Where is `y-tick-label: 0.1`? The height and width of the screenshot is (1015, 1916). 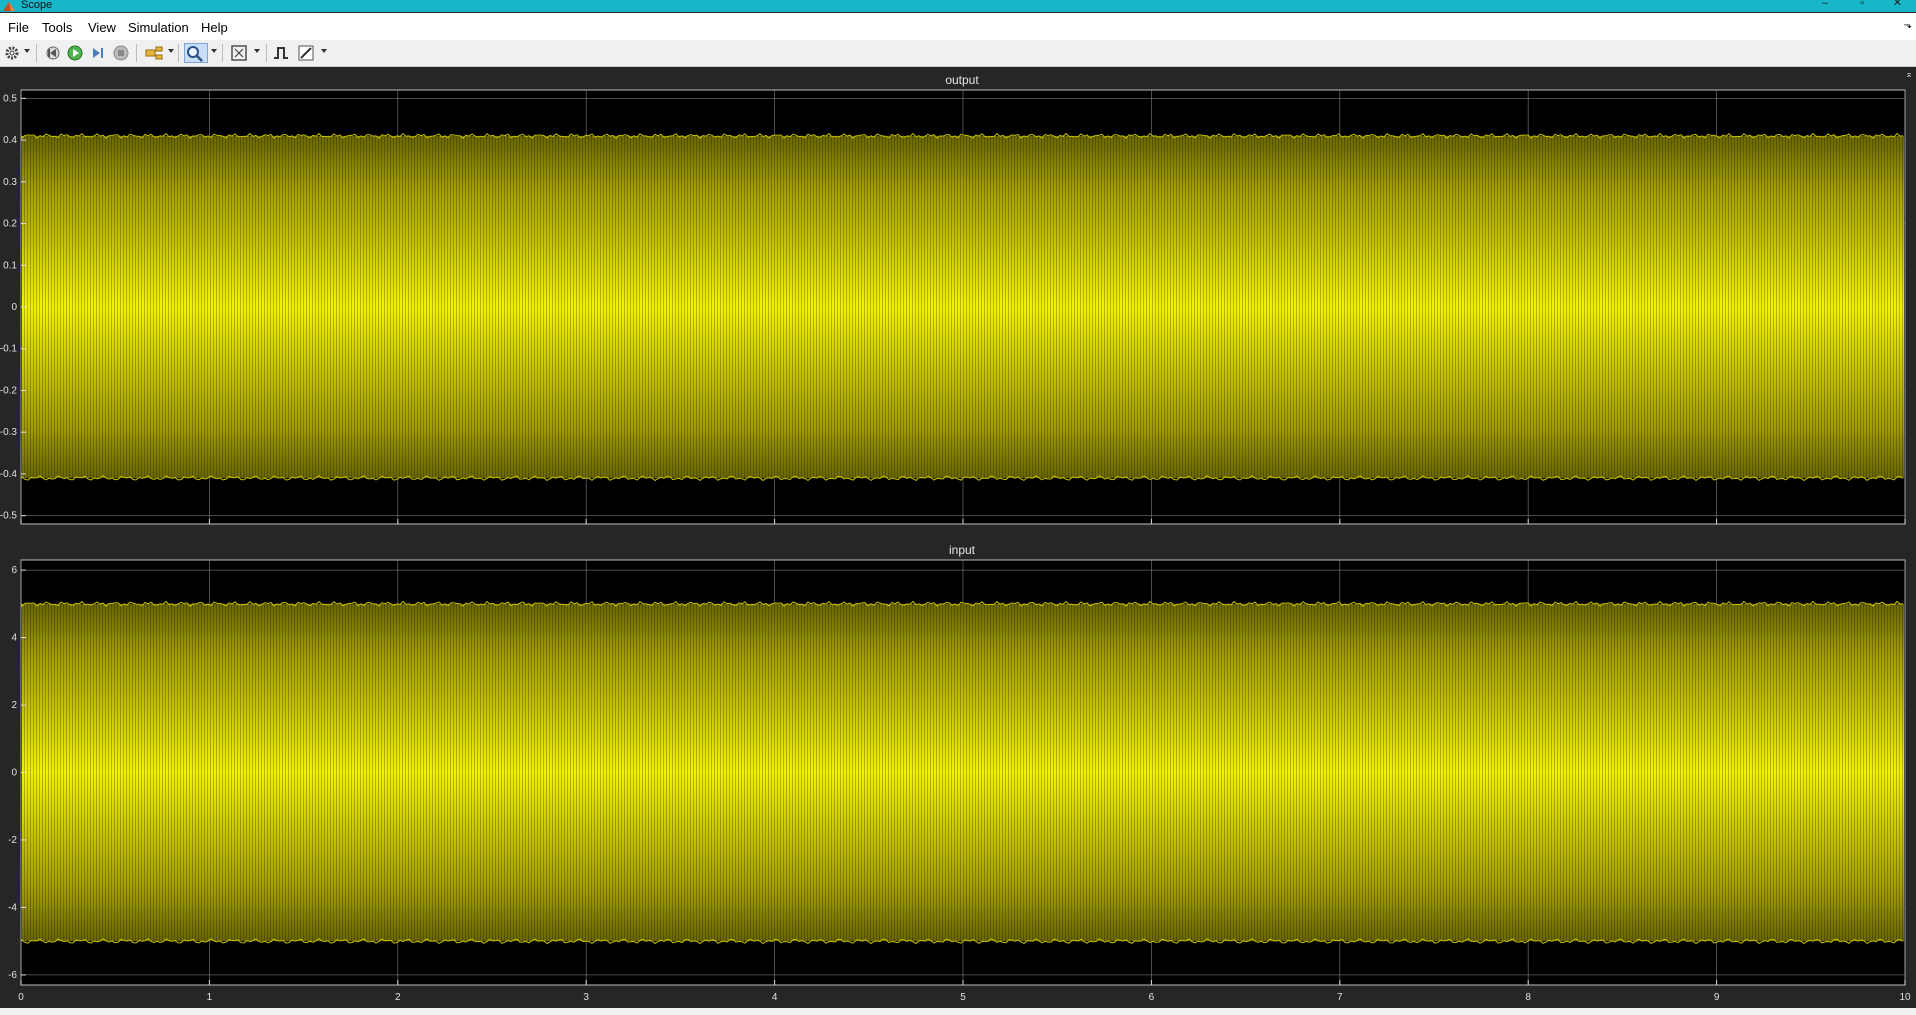 y-tick-label: 0.1 is located at coordinates (10, 265).